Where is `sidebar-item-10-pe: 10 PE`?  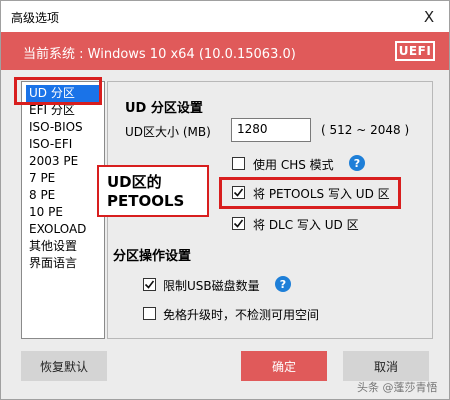 sidebar-item-10-pe: 10 PE is located at coordinates (63, 212).